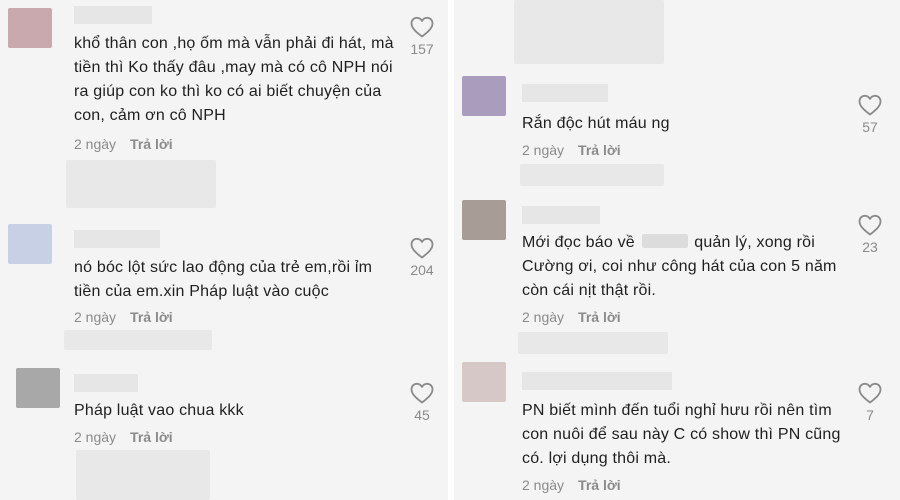 The height and width of the screenshot is (500, 900). I want to click on like-count: 7, so click(870, 415).